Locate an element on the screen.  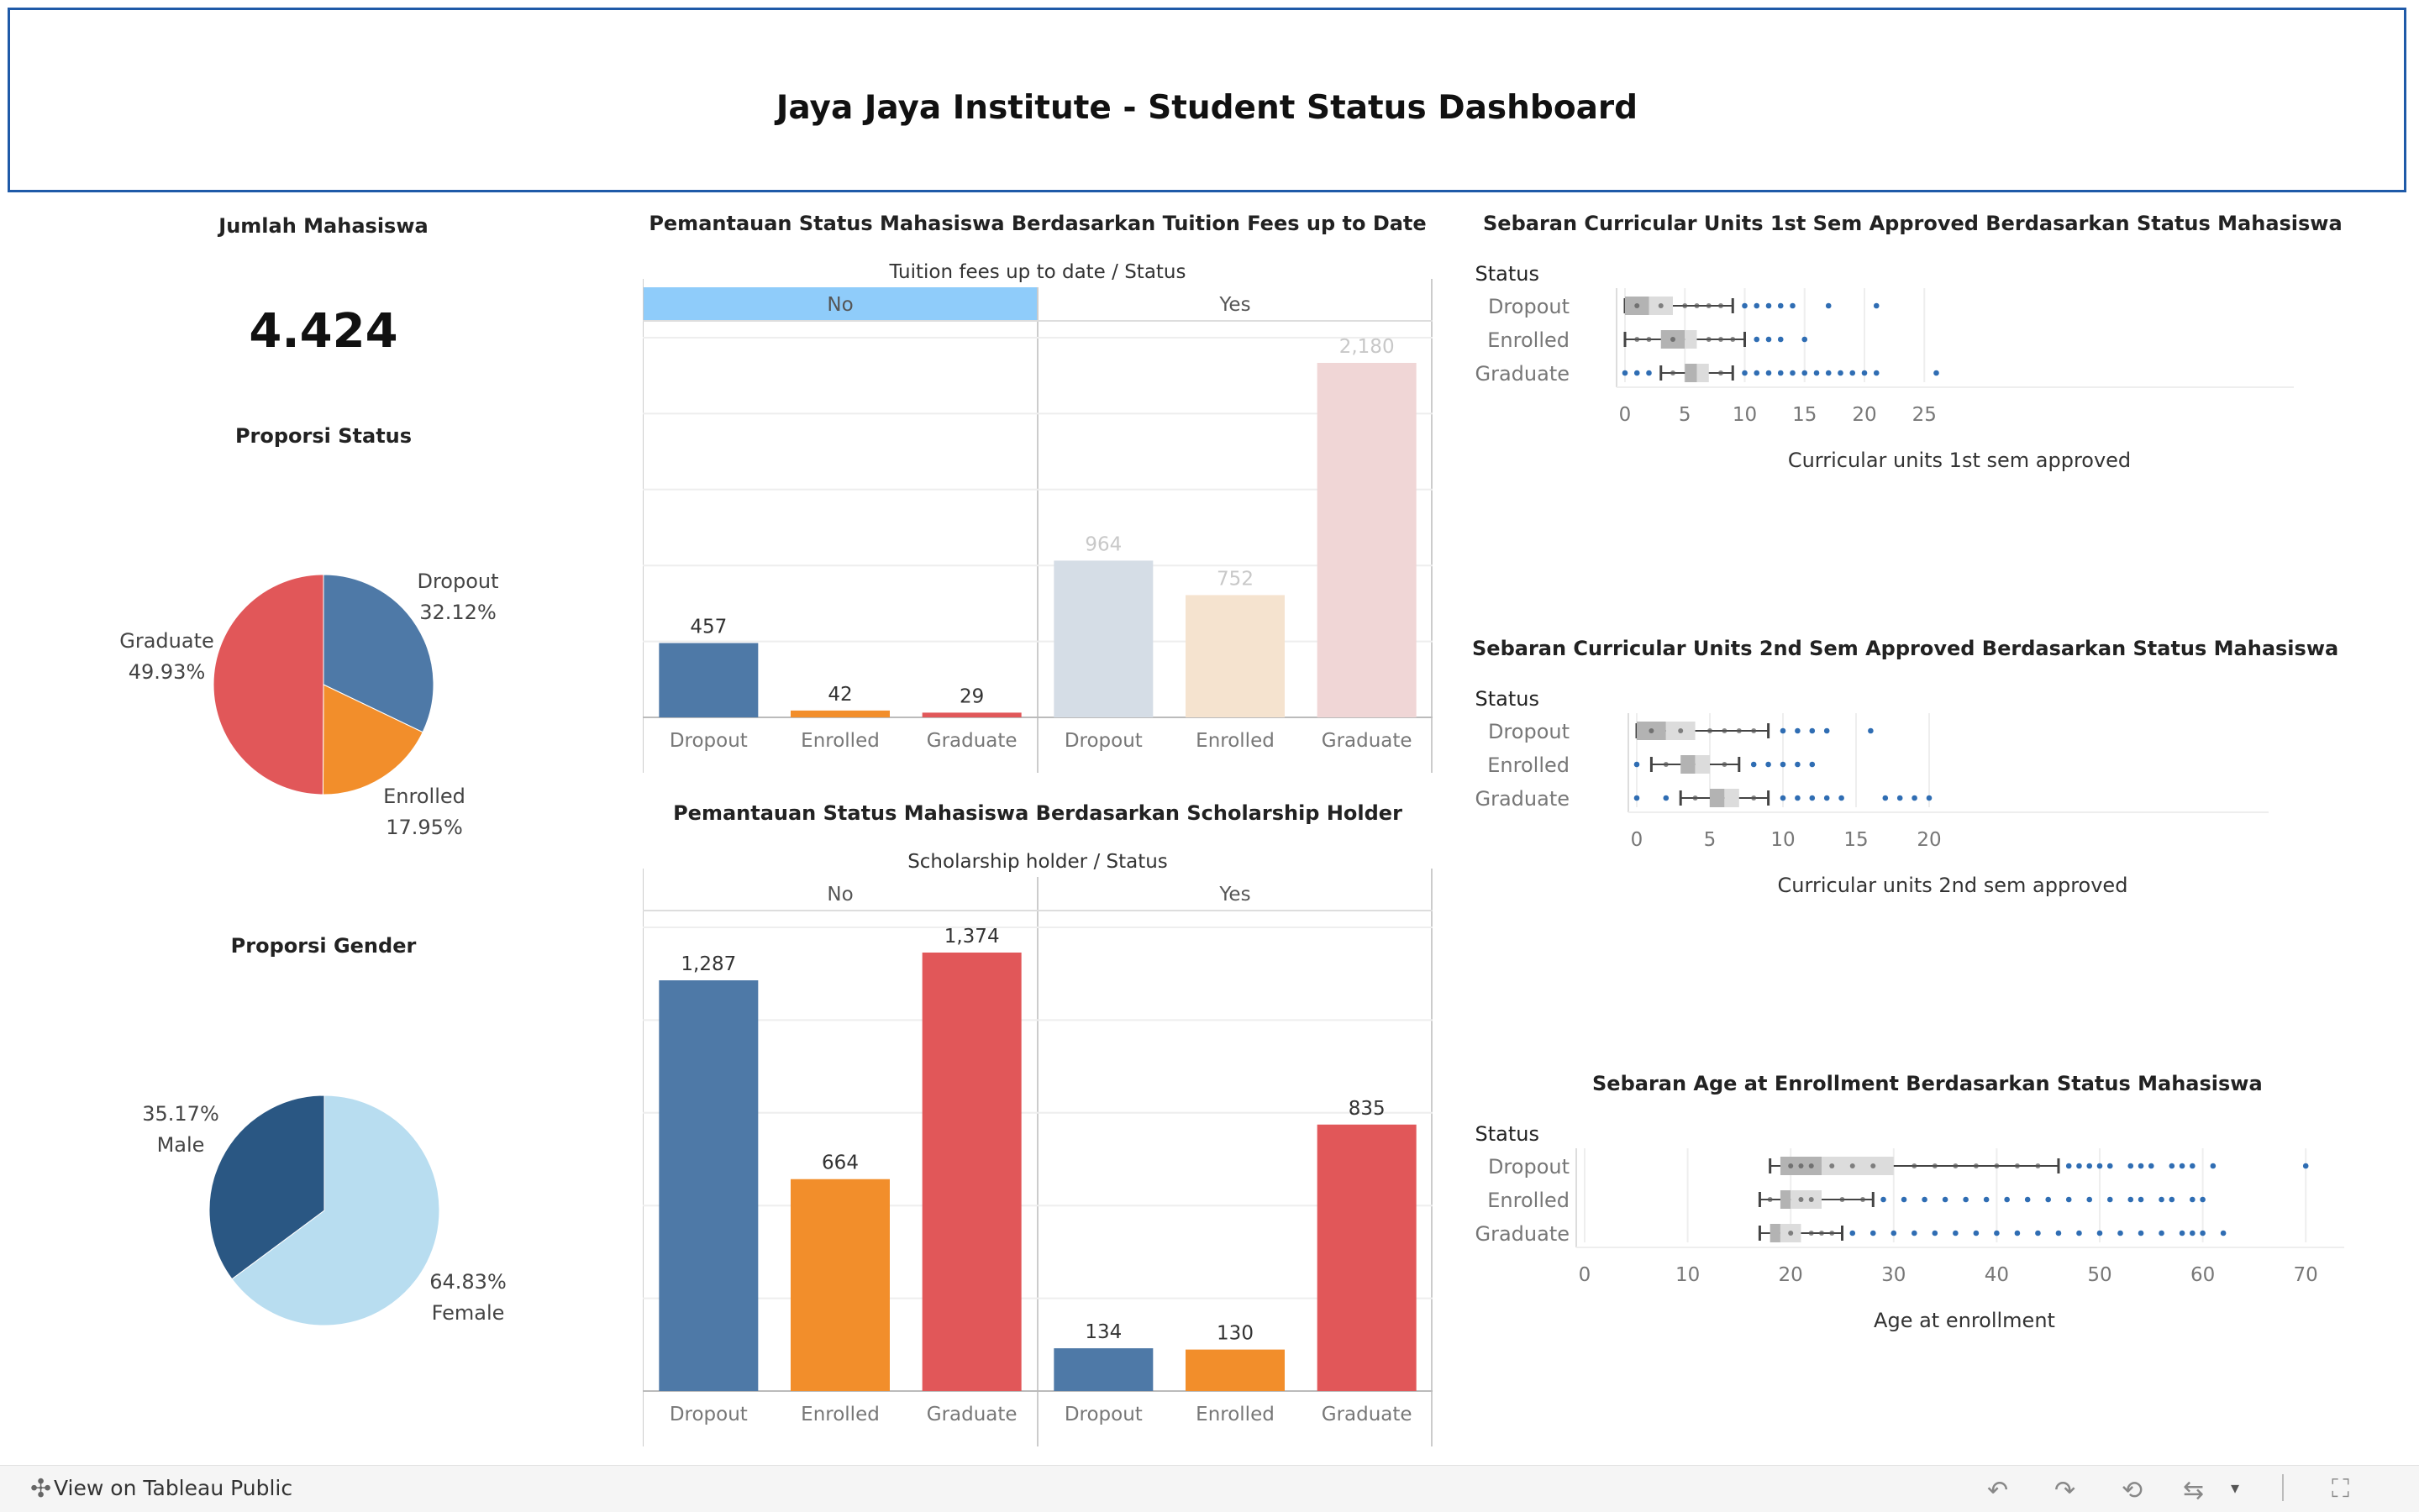
x-axis-title: Curricular units 2nd sem approved is located at coordinates (1953, 885).